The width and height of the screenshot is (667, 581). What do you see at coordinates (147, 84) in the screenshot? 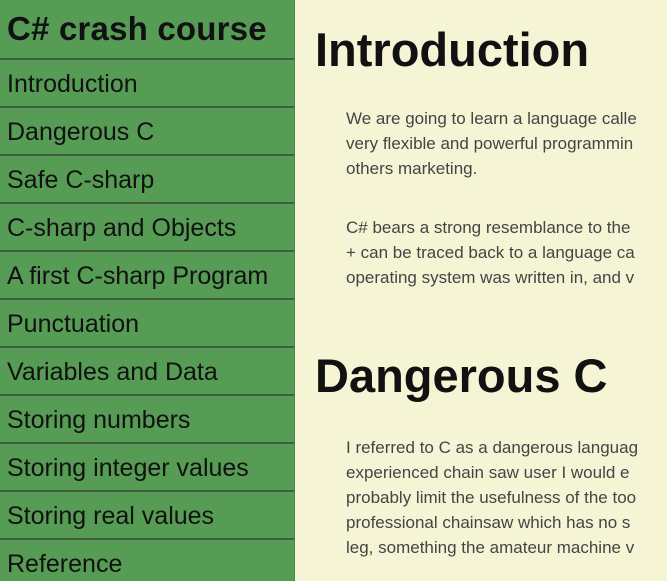
I see `sidebar-item-introduction: Introduction` at bounding box center [147, 84].